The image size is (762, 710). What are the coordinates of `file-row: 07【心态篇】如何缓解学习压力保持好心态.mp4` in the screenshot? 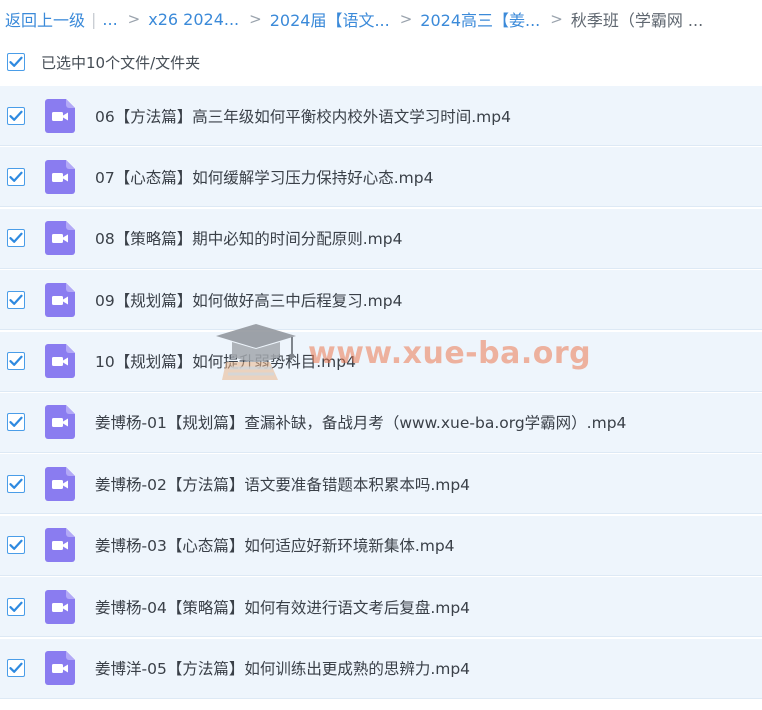 It's located at (381, 177).